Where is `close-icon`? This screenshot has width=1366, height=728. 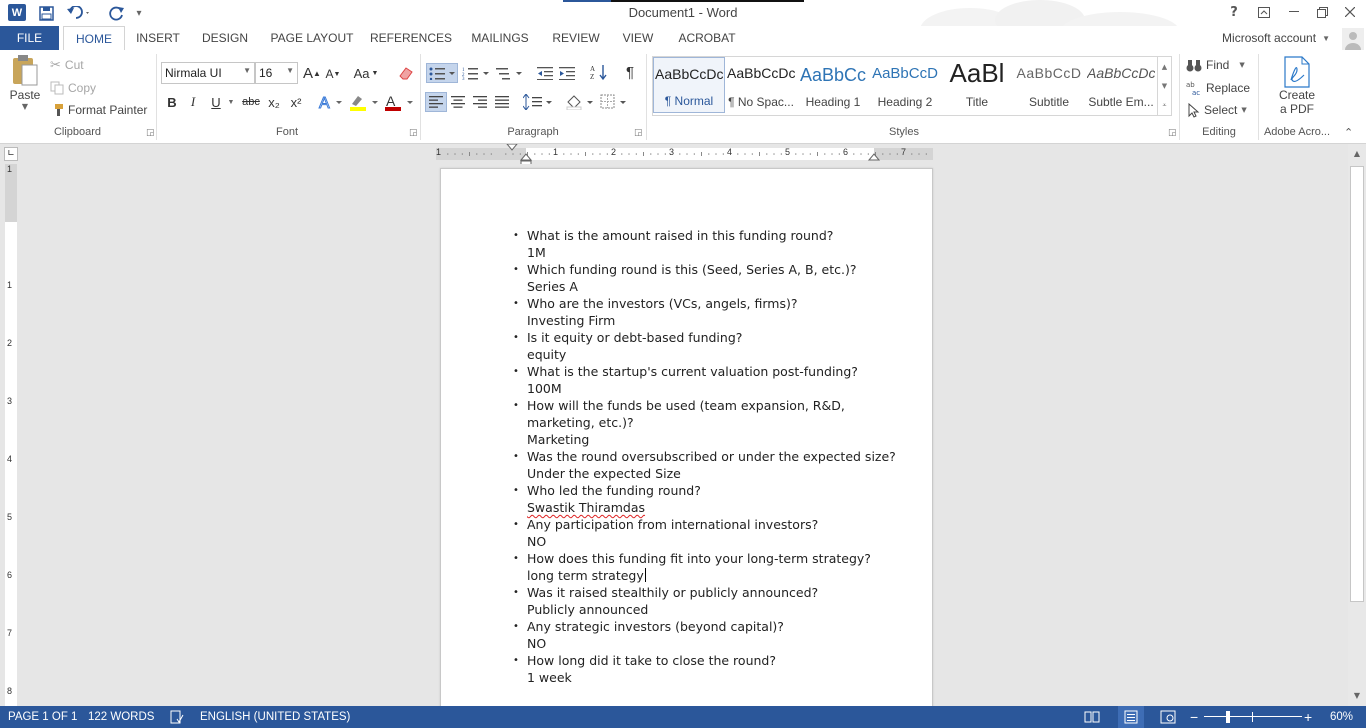
close-icon is located at coordinates (1350, 12).